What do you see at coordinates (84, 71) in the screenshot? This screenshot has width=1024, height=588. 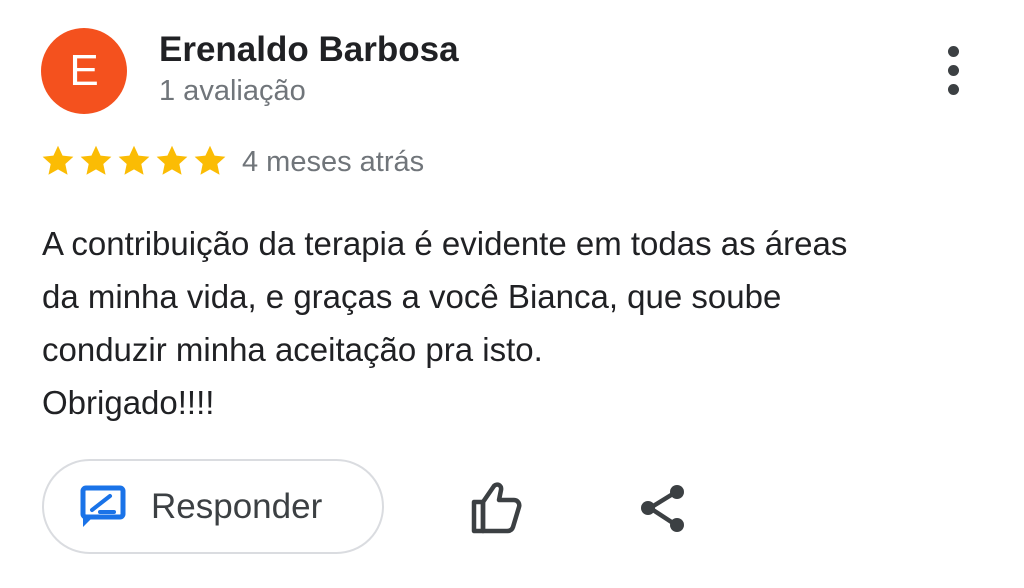 I see `avatar: E` at bounding box center [84, 71].